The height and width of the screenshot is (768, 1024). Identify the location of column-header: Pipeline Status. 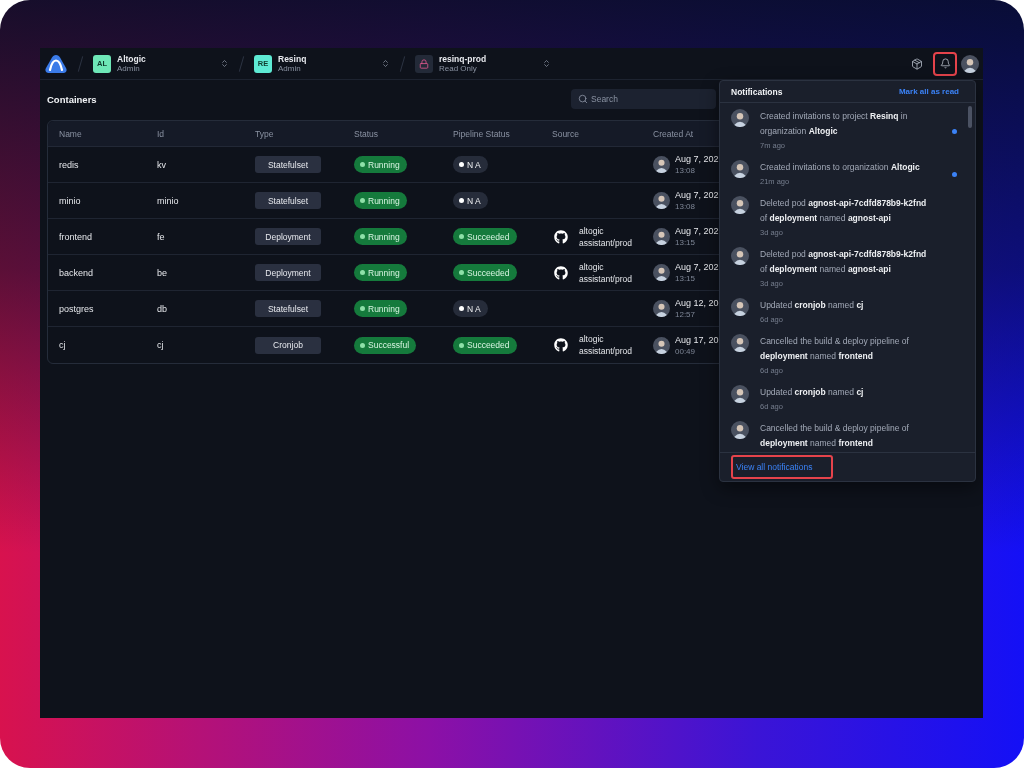
(481, 133).